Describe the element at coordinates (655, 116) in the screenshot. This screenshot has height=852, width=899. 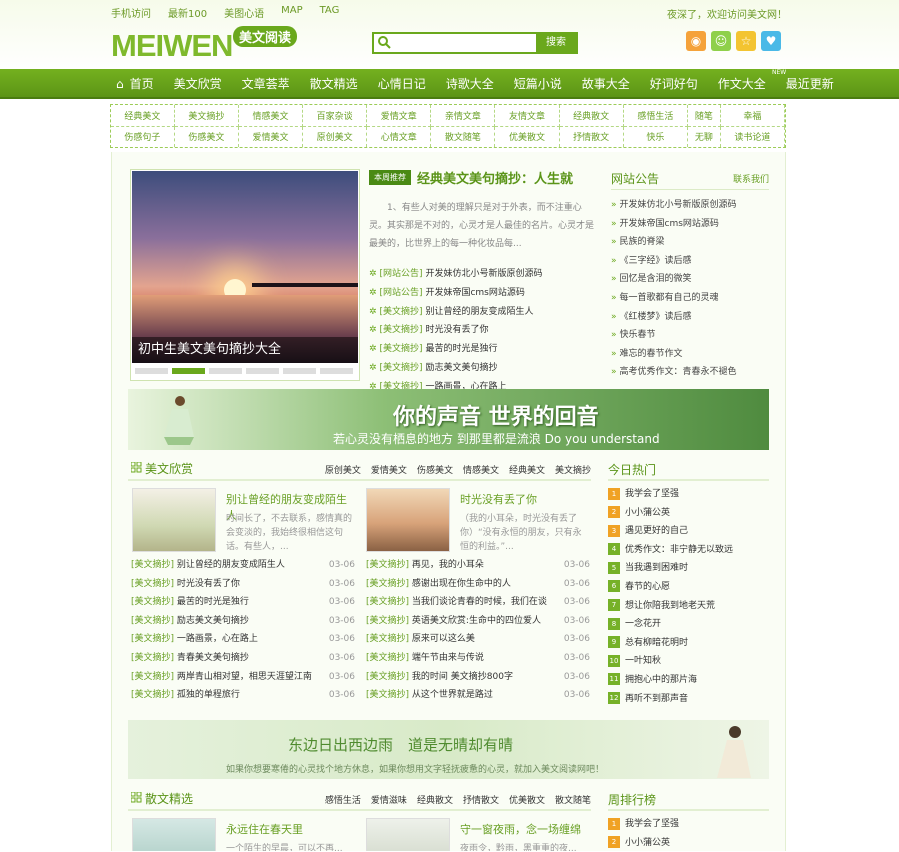
I see `category-link: 感悟生活` at that location.